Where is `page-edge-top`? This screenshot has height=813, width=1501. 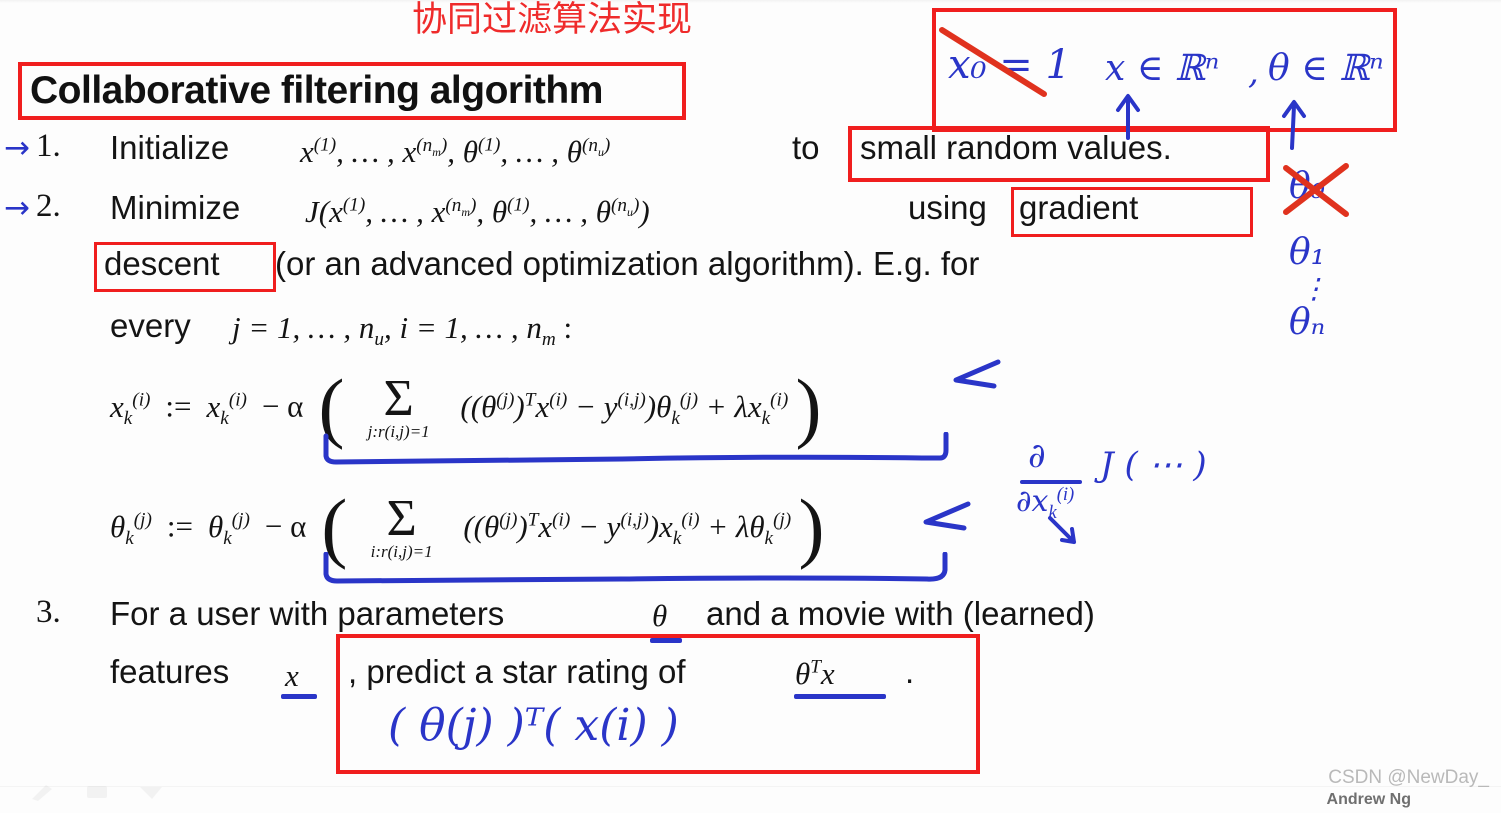 page-edge-top is located at coordinates (750, 1).